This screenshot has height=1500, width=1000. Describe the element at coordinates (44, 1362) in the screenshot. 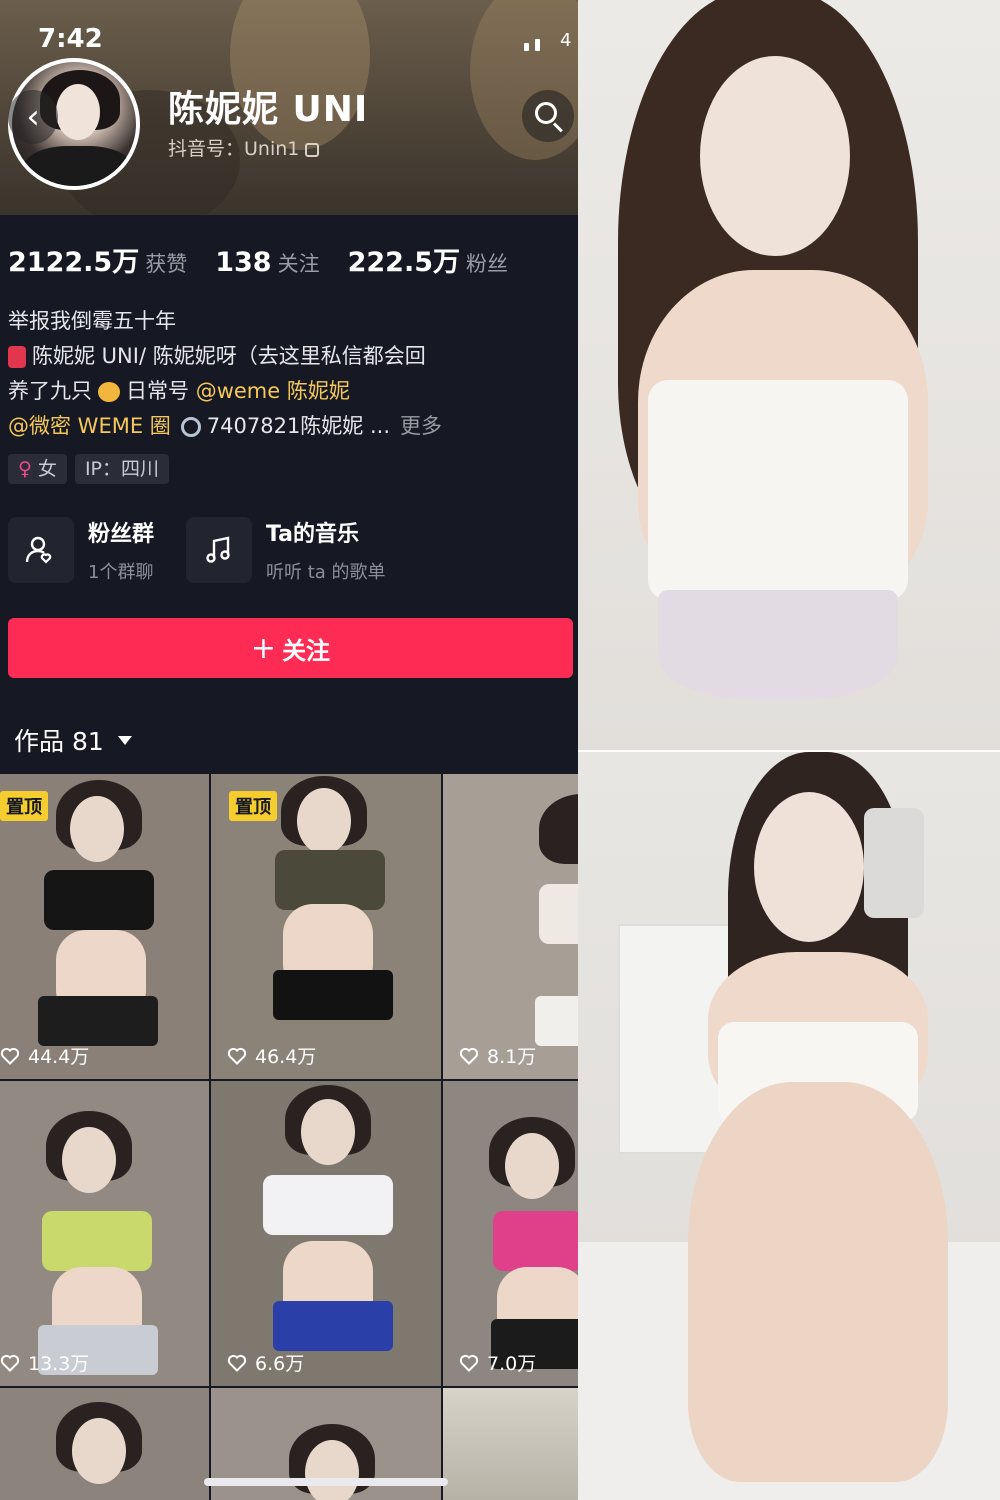

I see `video-likes: 13.3万` at that location.